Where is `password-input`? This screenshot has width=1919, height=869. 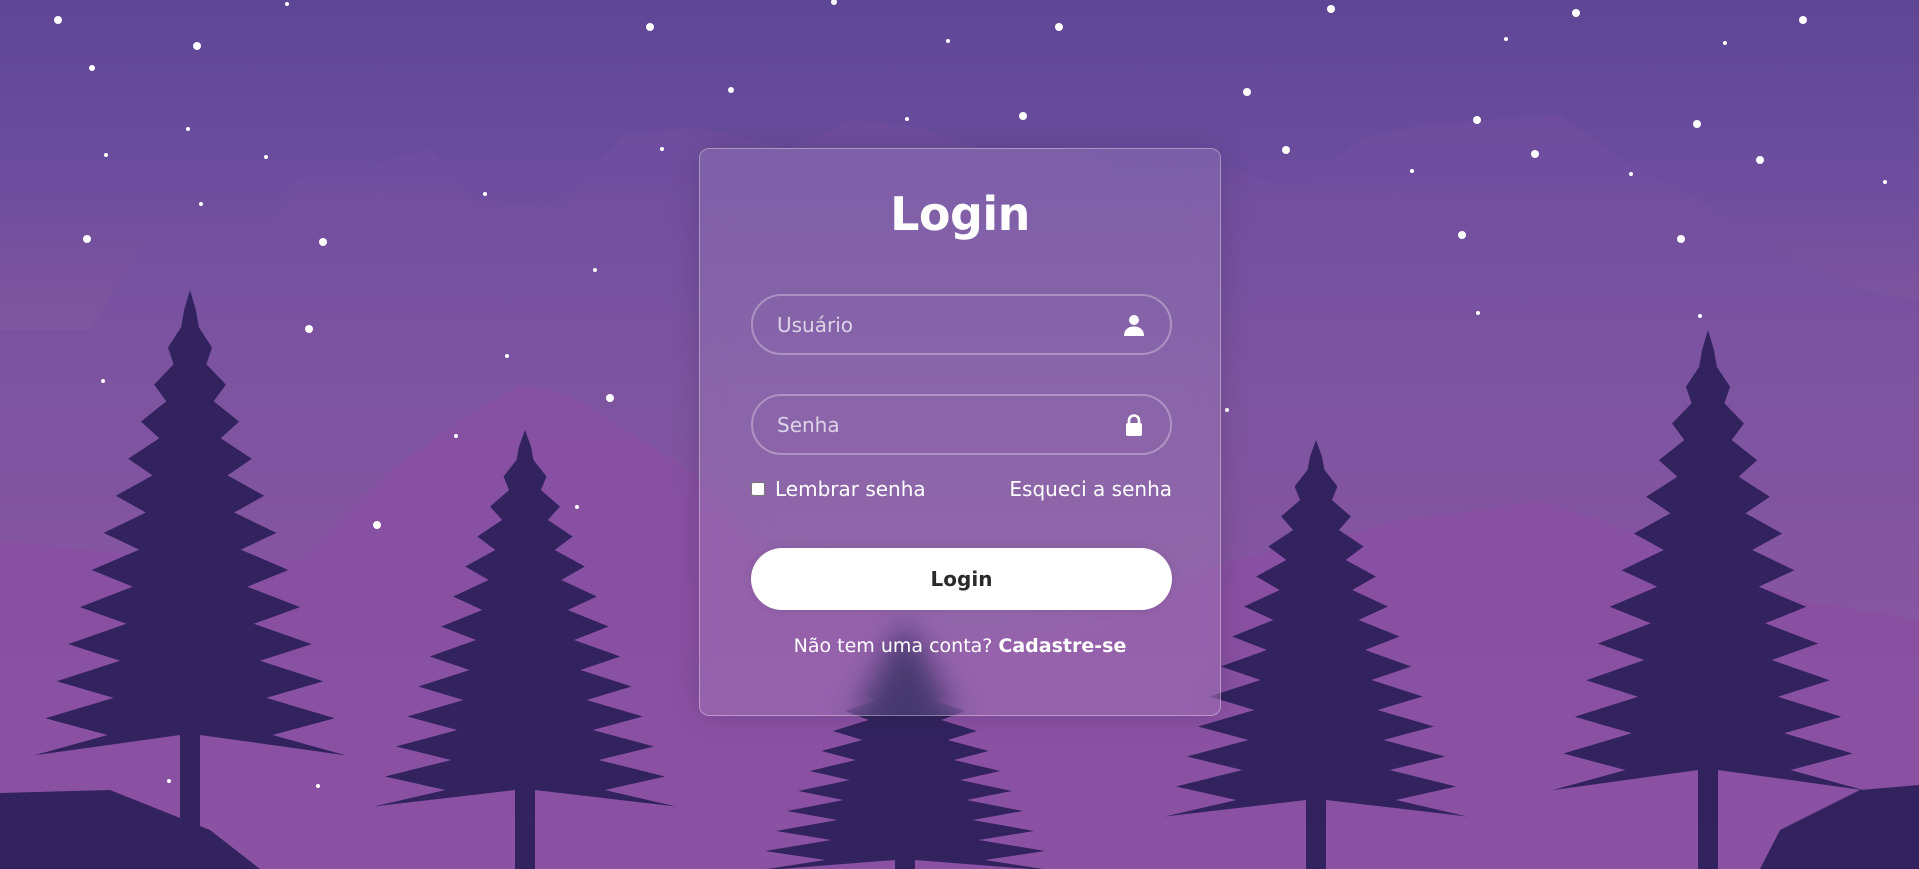
password-input is located at coordinates (961, 424).